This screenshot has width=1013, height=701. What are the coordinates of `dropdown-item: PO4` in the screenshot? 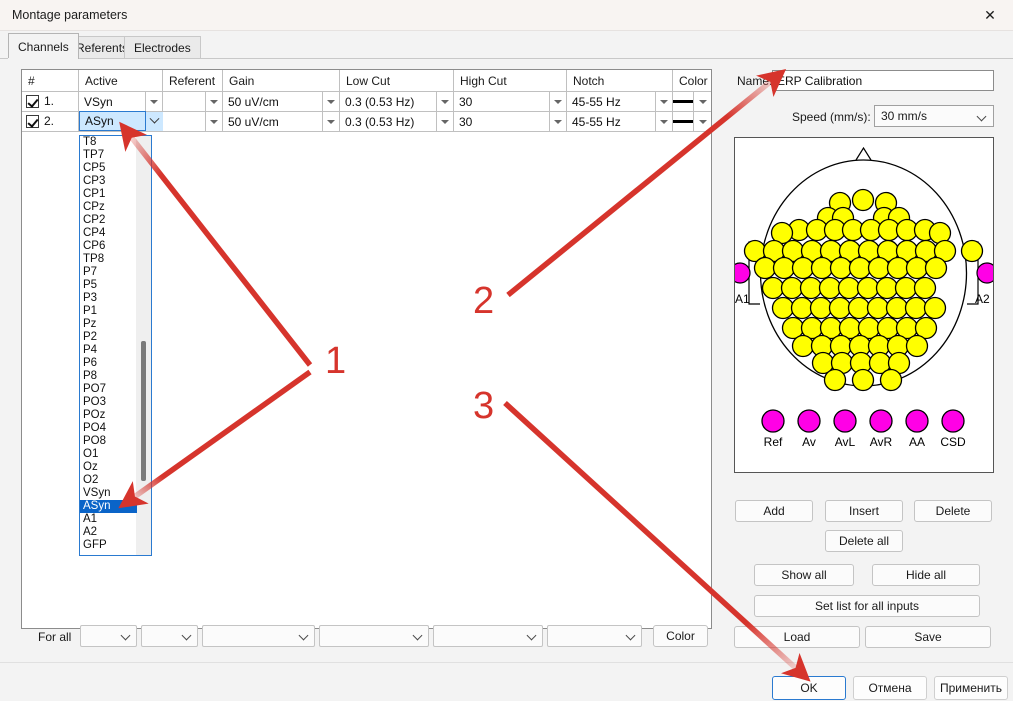 It's located at (108, 428).